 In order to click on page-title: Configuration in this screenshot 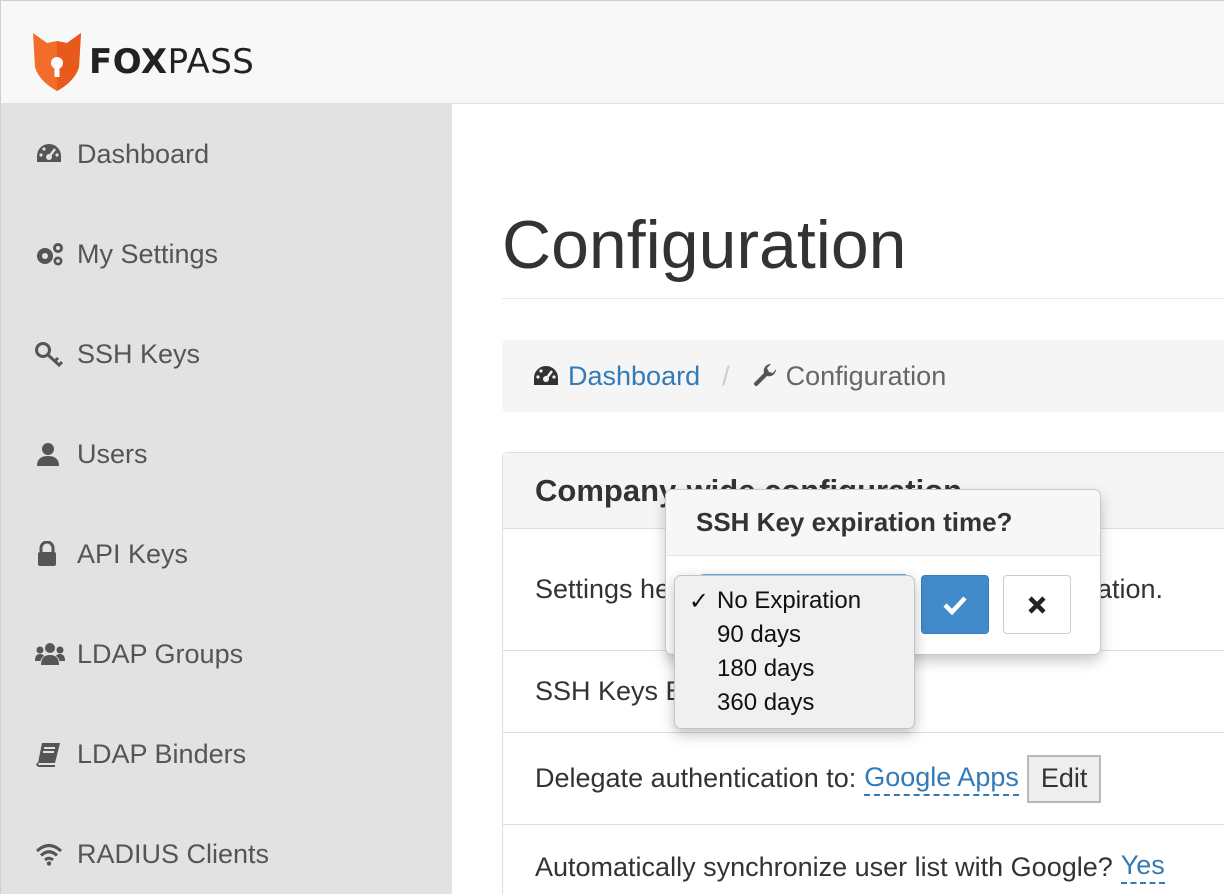, I will do `click(704, 245)`.